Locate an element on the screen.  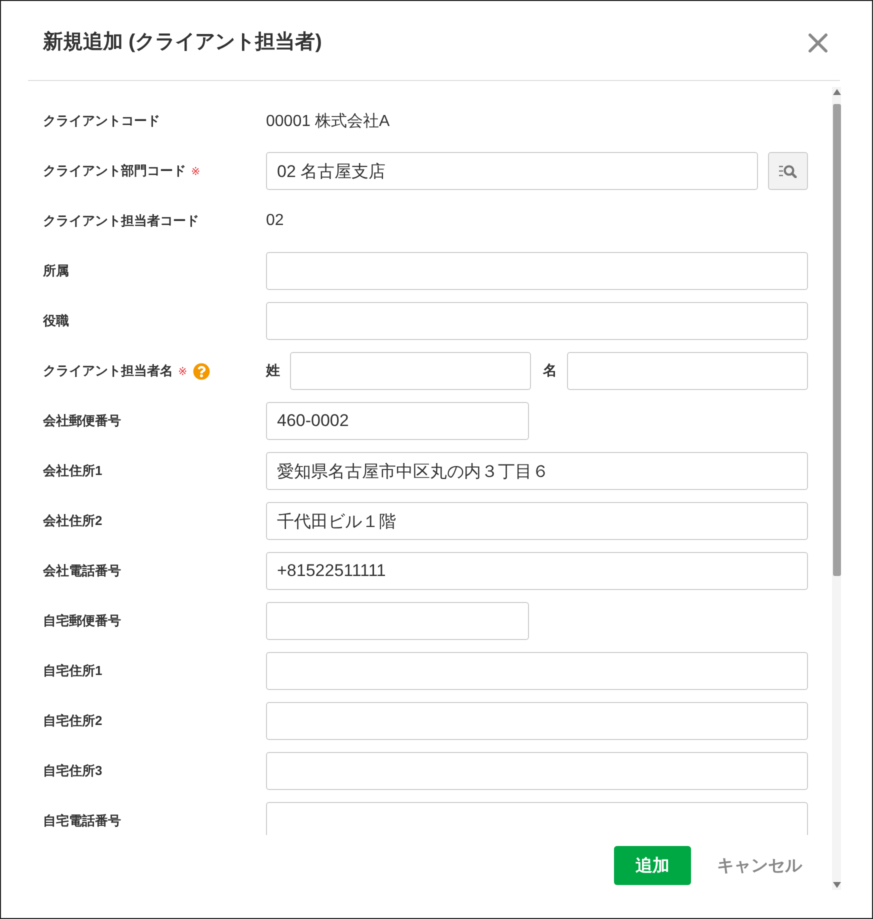
field-label: 会社電話番号 is located at coordinates (82, 571).